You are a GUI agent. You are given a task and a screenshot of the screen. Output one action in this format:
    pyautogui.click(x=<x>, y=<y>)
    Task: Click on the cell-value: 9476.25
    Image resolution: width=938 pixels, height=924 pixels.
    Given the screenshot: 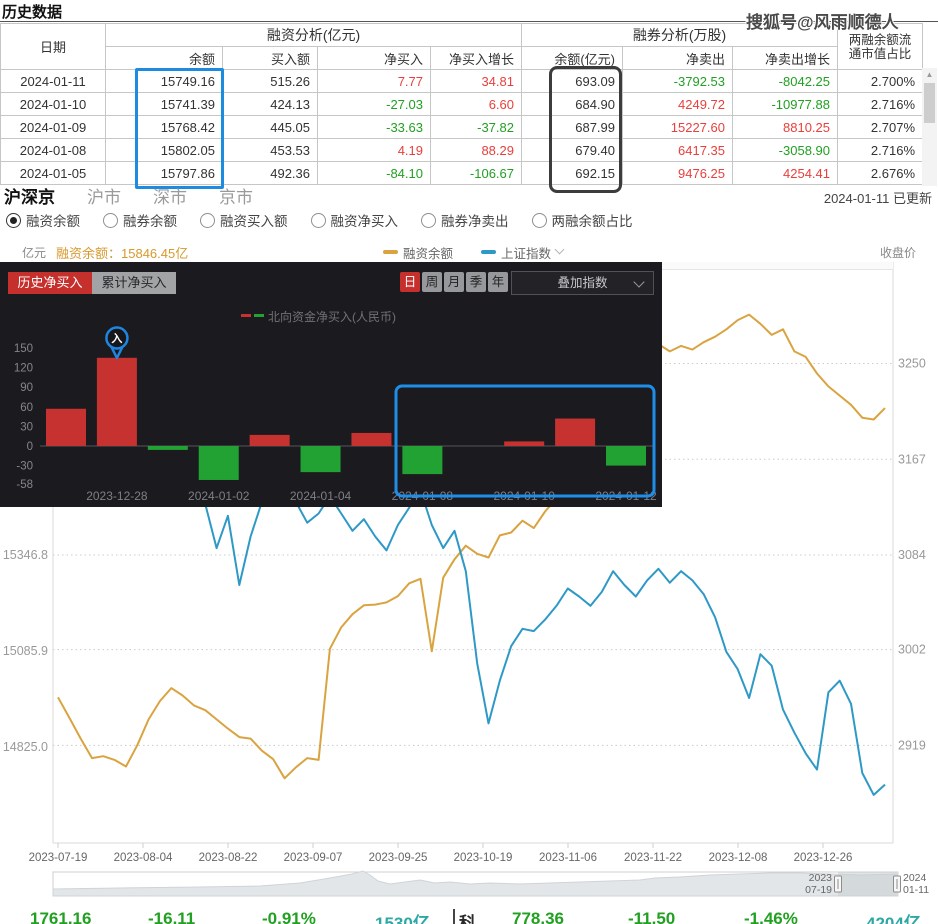 What is the action you would take?
    pyautogui.click(x=677, y=173)
    